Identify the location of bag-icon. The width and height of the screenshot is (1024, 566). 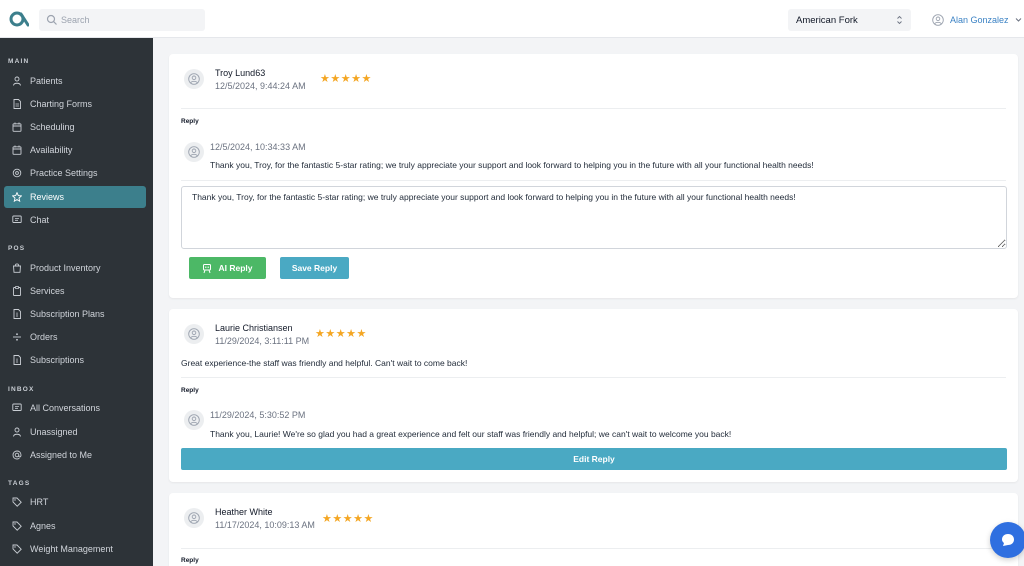
(17, 268).